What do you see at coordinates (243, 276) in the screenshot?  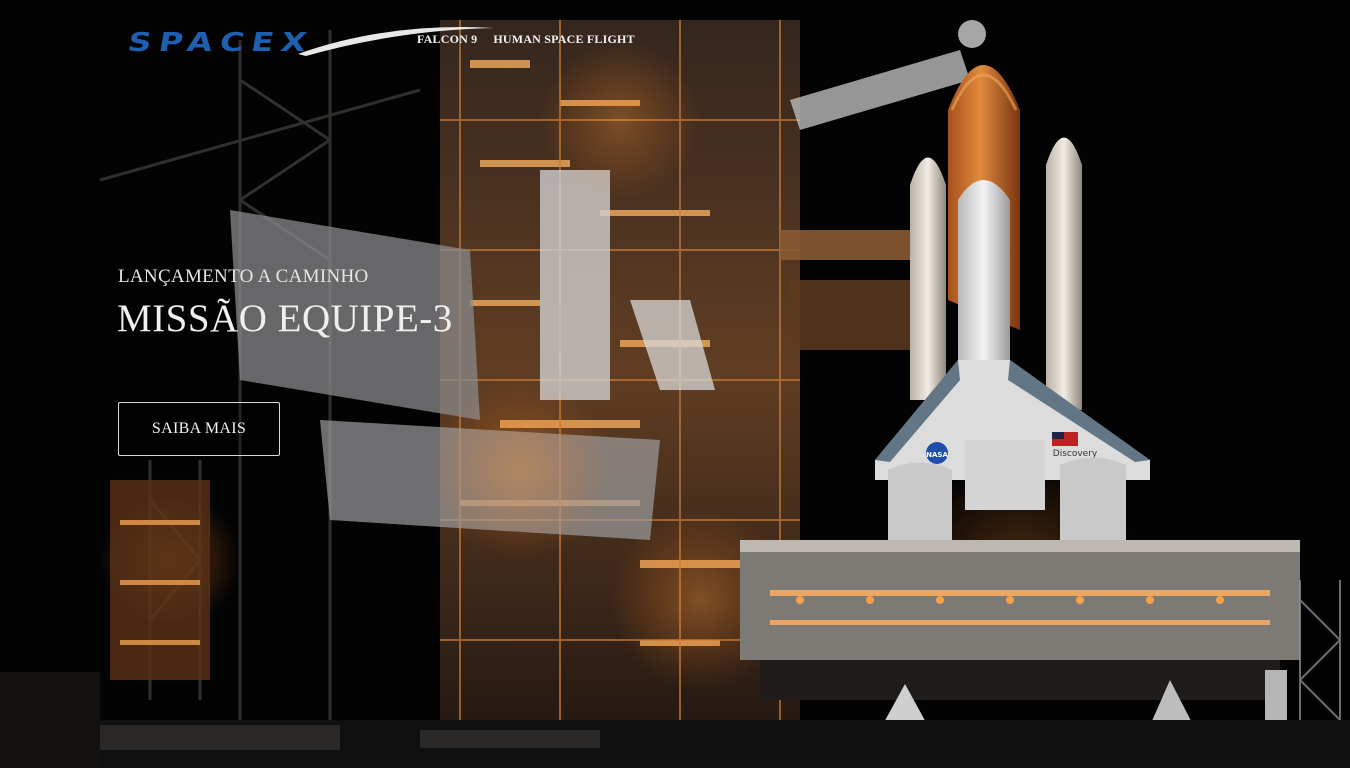 I see `hero-eyebrow: LANÇAMENTO A CAMINHO` at bounding box center [243, 276].